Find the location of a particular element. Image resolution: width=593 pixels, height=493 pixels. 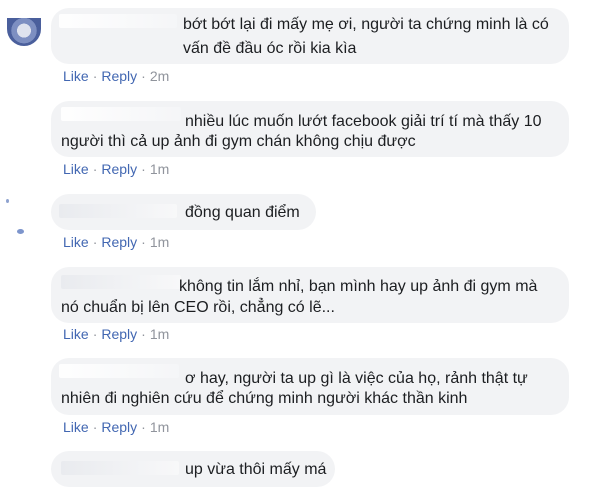

comment-text-line: up vừa thôi mấy má is located at coordinates (256, 469).